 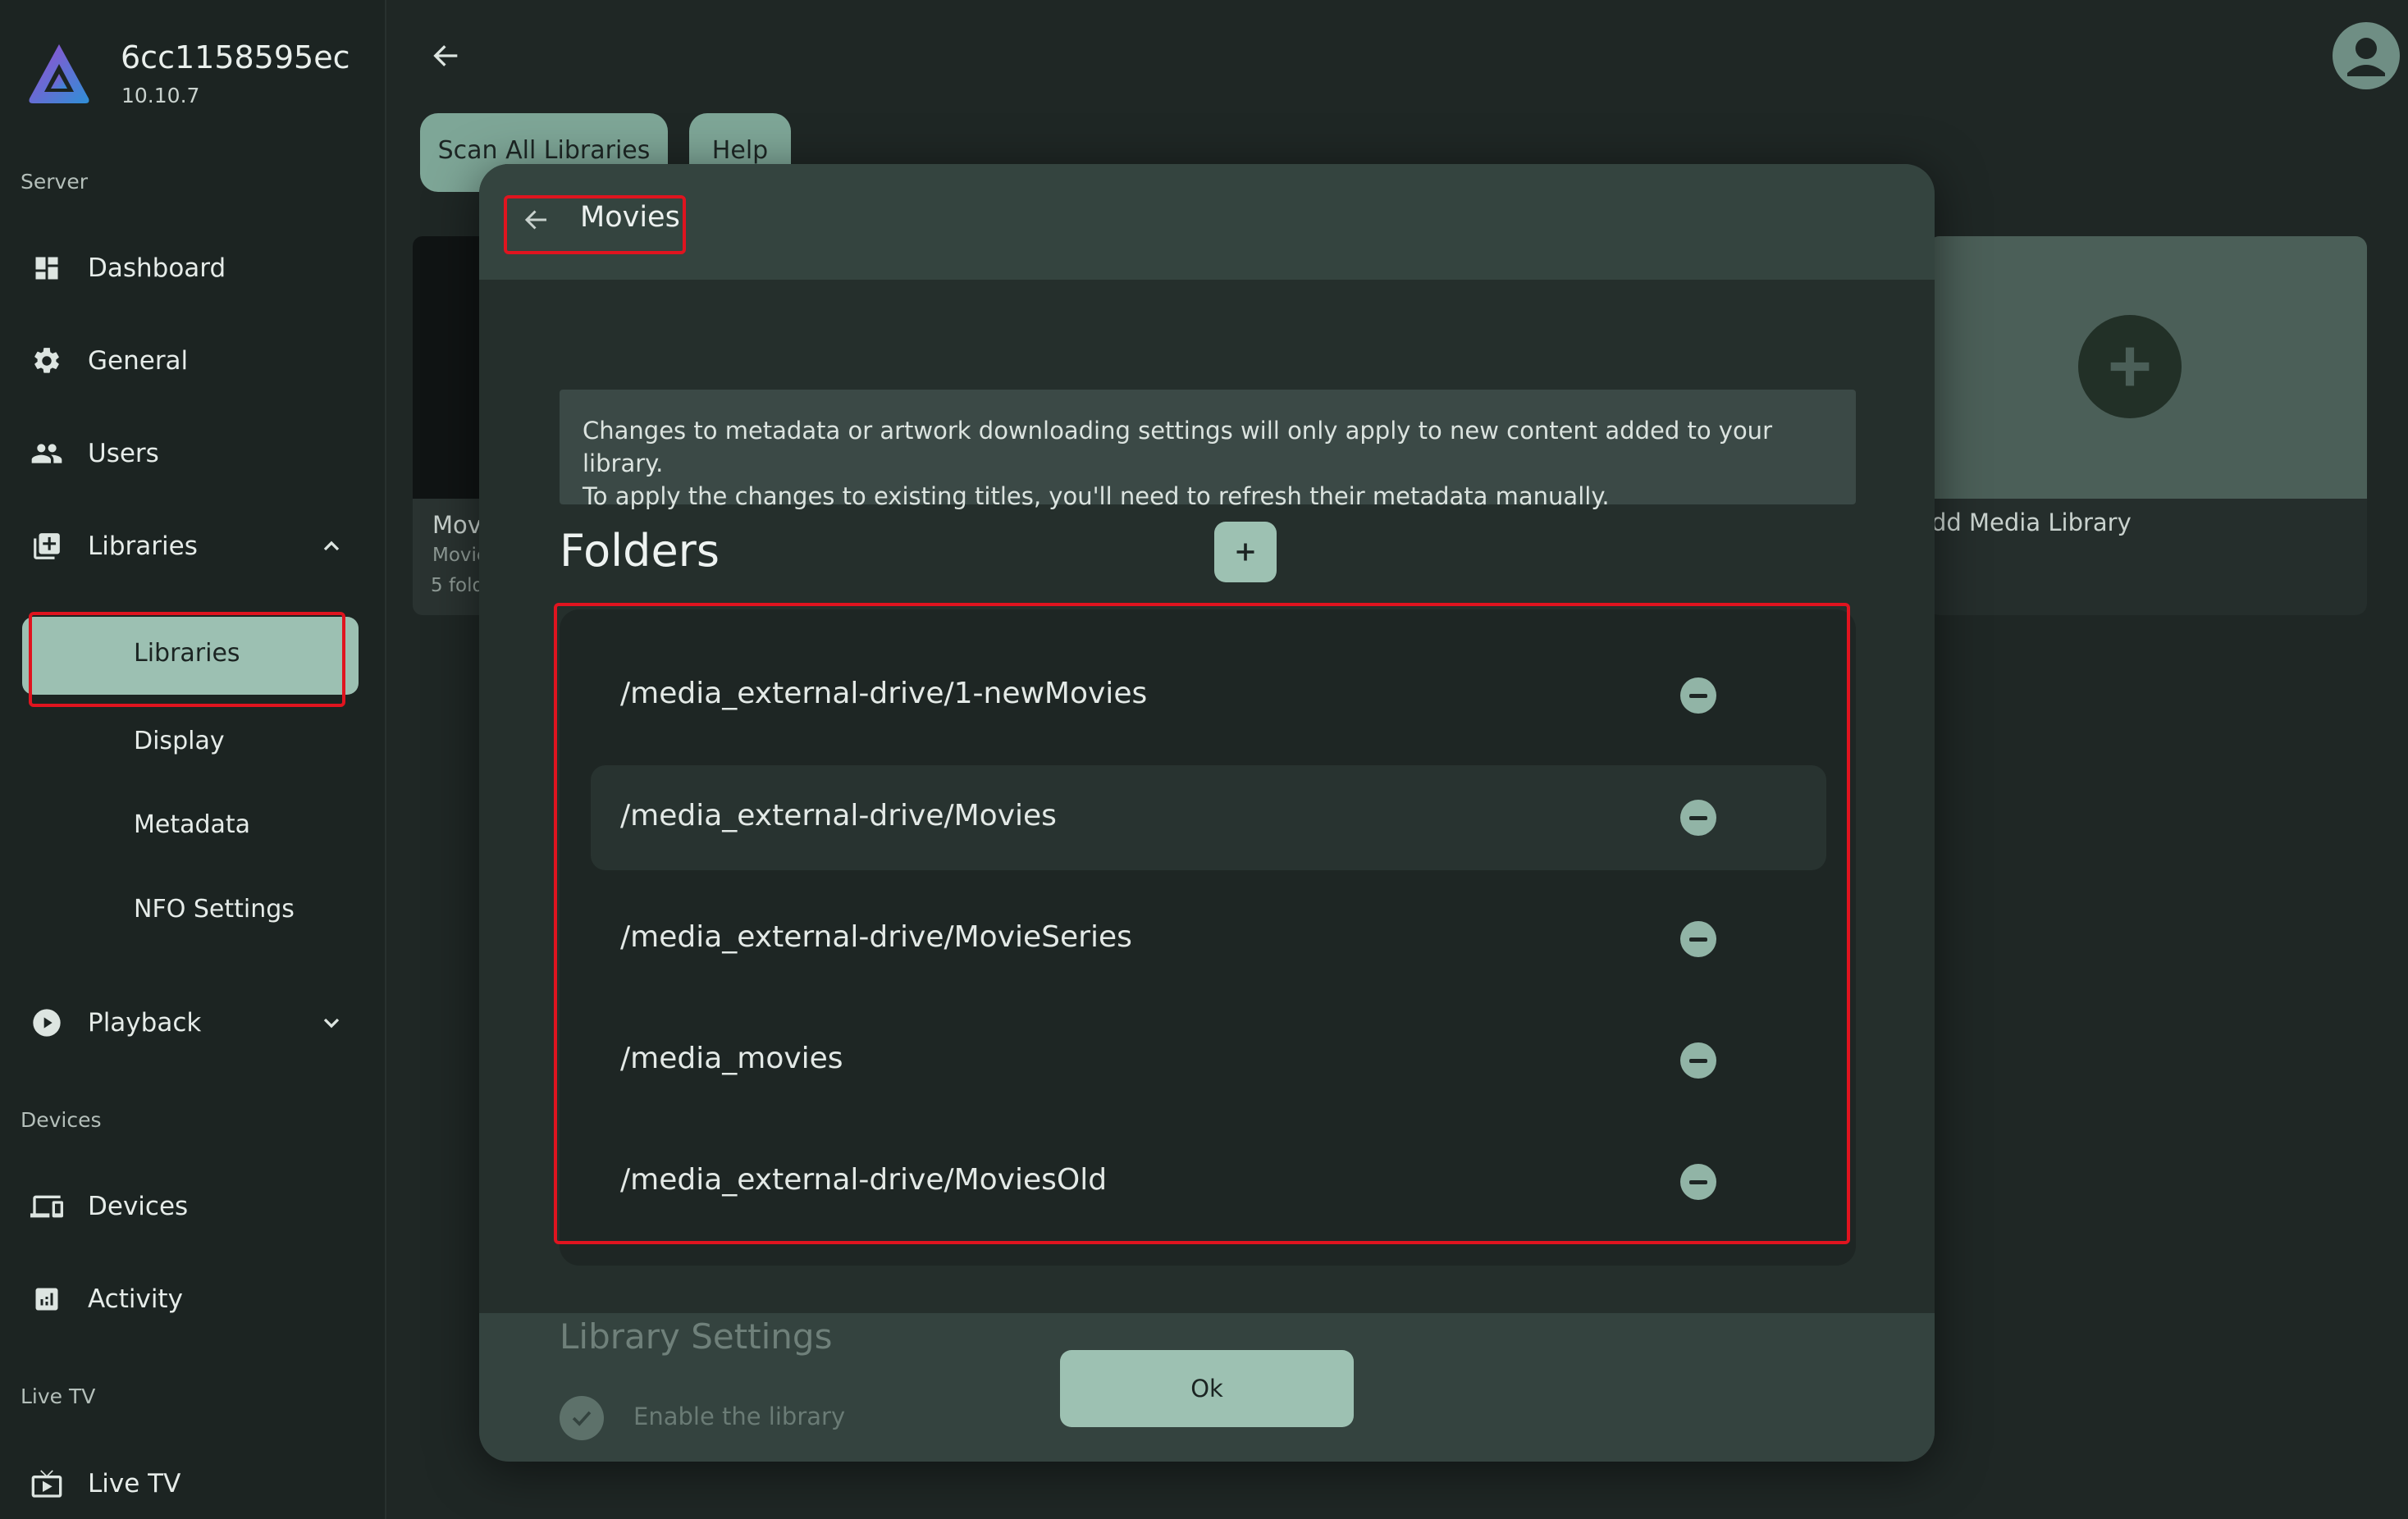 What do you see at coordinates (2147, 426) in the screenshot?
I see `add-media-library-card` at bounding box center [2147, 426].